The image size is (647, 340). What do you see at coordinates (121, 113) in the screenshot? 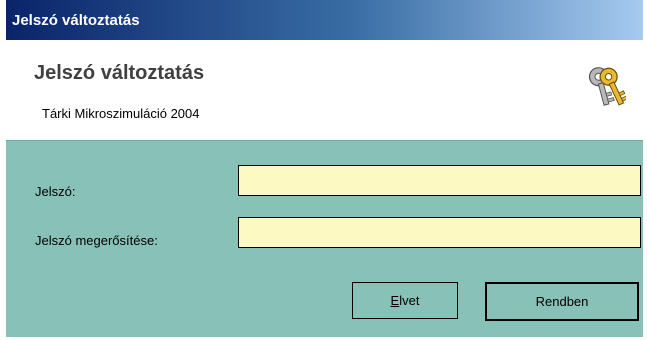
I see `header-subtitle: Tárki Mikroszimuláció 2004` at bounding box center [121, 113].